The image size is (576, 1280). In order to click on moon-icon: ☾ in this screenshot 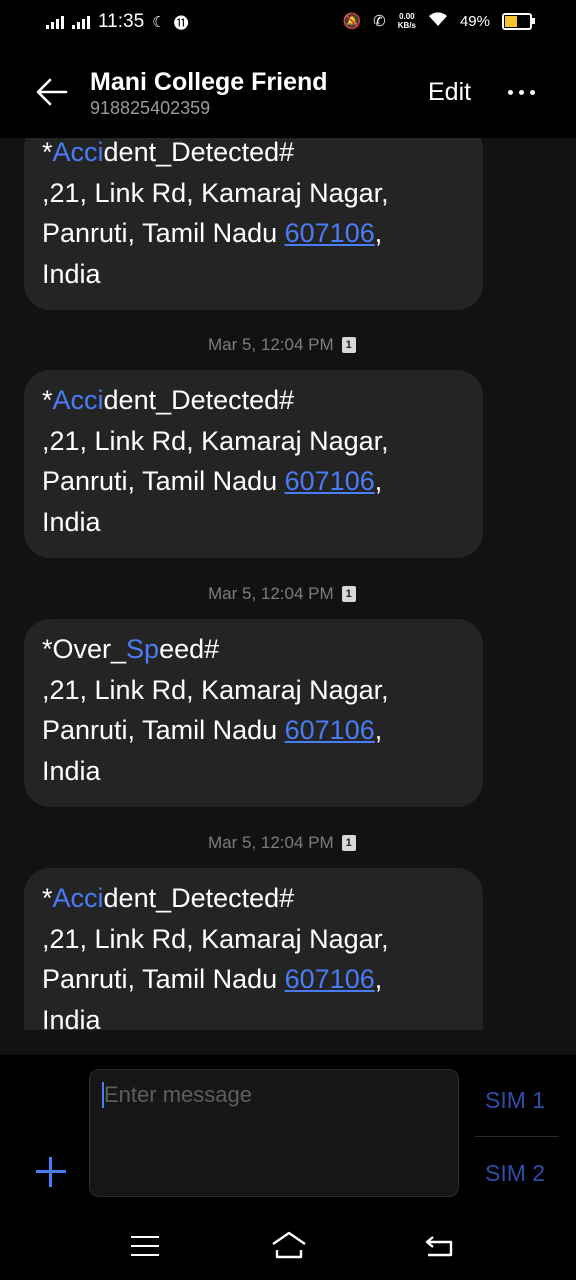, I will do `click(159, 22)`.